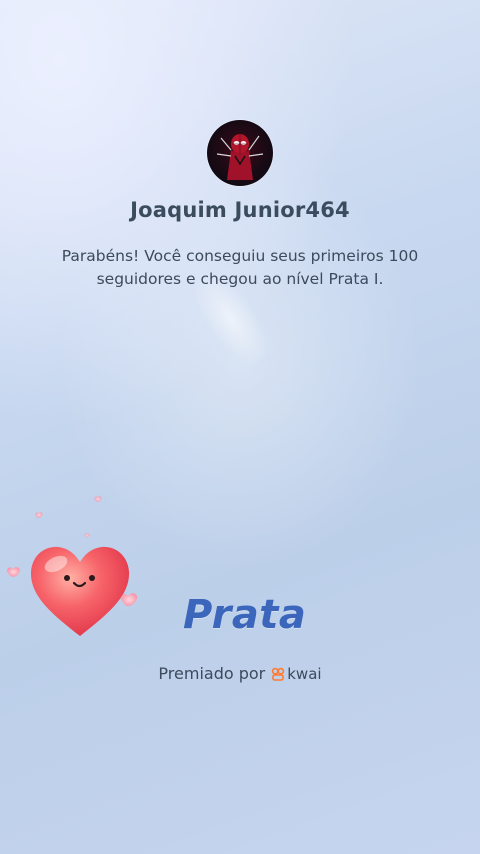 The height and width of the screenshot is (854, 480). Describe the element at coordinates (245, 615) in the screenshot. I see `level-name: Prata` at that location.